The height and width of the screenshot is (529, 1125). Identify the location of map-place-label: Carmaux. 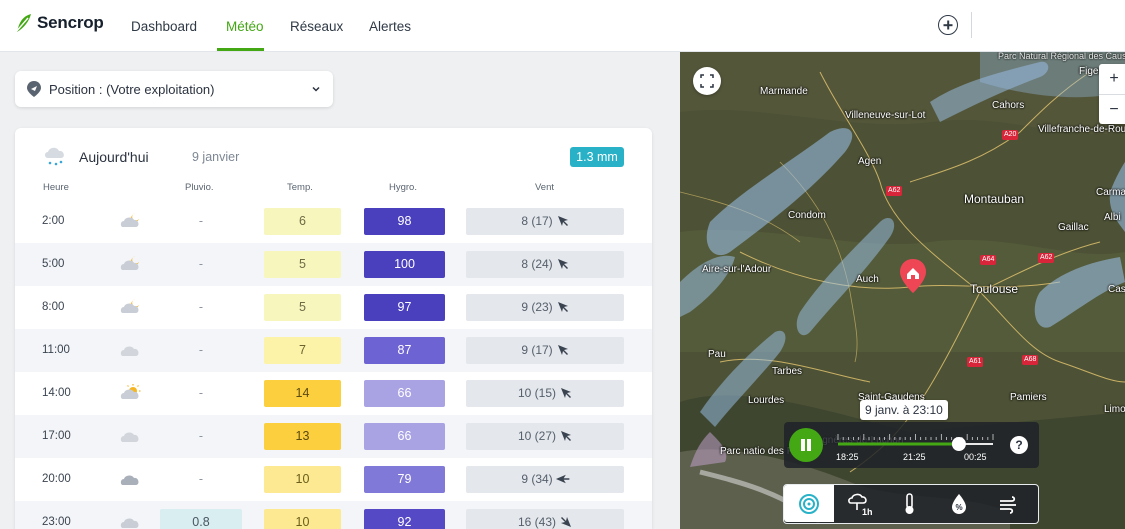
(1110, 192).